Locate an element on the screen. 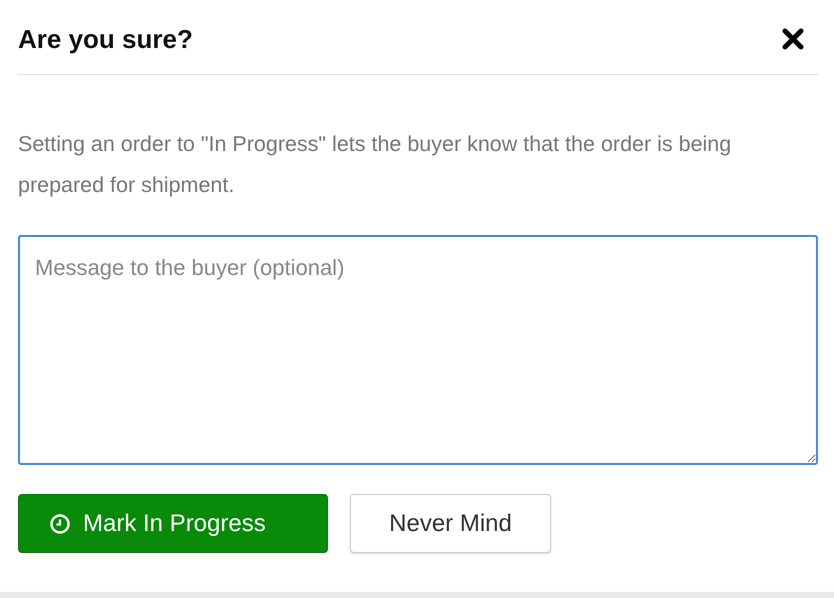  mark-in-progress-button: Mark In Progress is located at coordinates (173, 523).